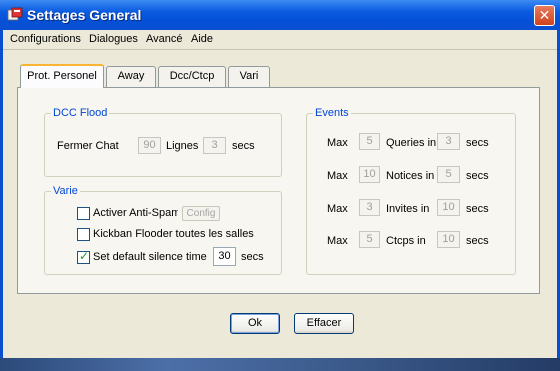  I want to click on title-bar: Settages General ✕, so click(280, 15).